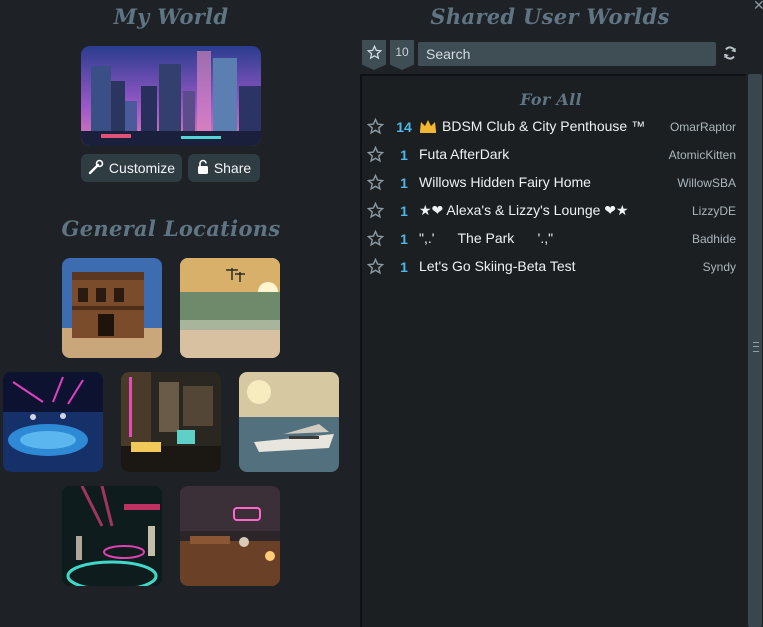 The height and width of the screenshot is (627, 763). Describe the element at coordinates (719, 267) in the screenshot. I see `world-owner: Syndy` at that location.